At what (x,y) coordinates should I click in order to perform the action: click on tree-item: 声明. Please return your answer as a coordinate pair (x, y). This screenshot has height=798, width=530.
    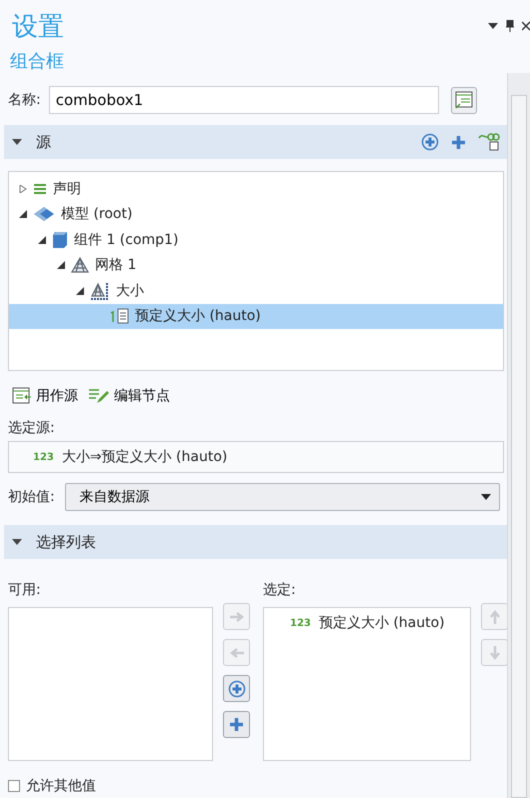
    Looking at the image, I should click on (256, 189).